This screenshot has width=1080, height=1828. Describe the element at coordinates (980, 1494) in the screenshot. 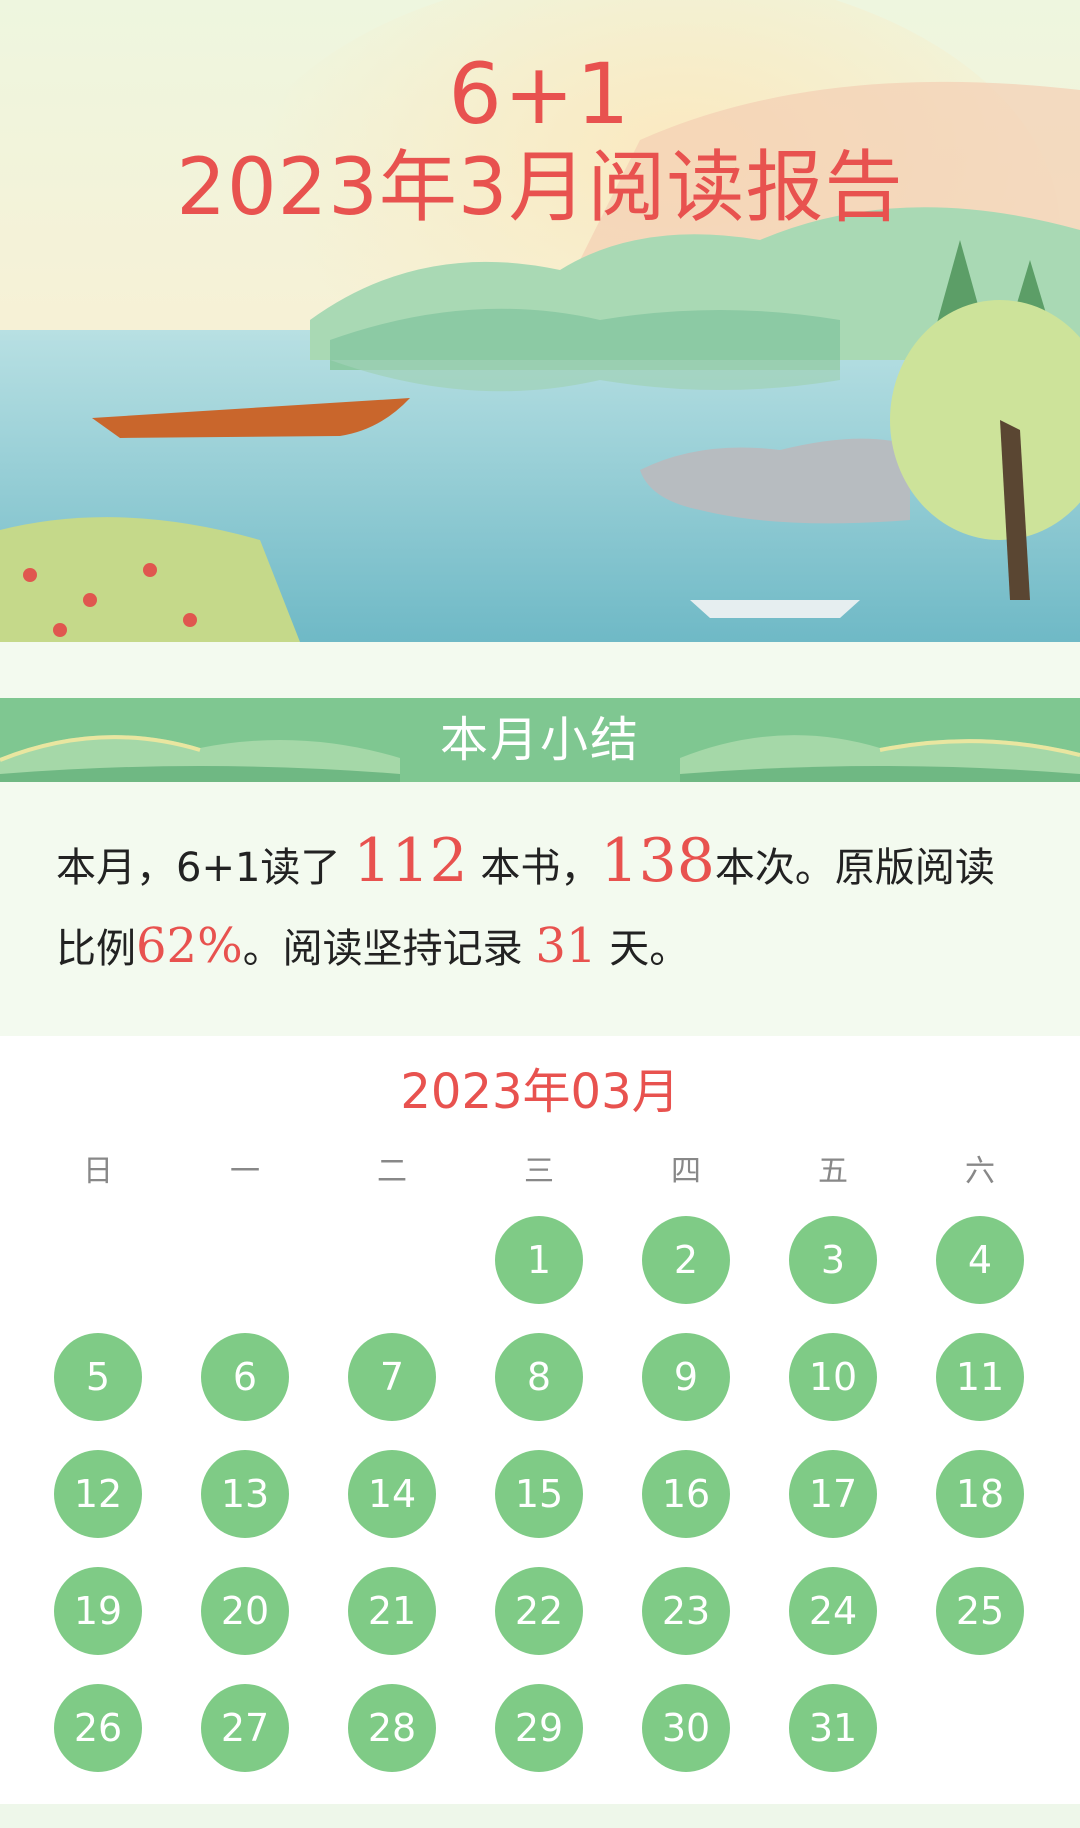

I see `calendar-day-read: 18` at that location.